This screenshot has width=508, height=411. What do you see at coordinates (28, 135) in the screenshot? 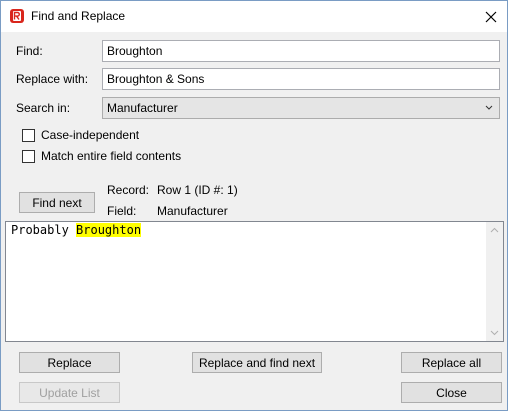
I see `case-independent-checkbox` at bounding box center [28, 135].